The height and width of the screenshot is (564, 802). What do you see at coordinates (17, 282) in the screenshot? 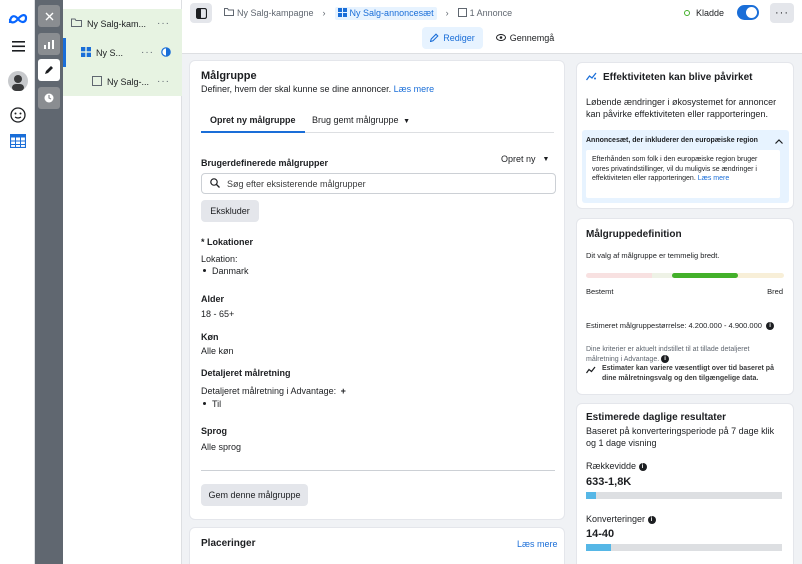
I see `left-nav-rail` at bounding box center [17, 282].